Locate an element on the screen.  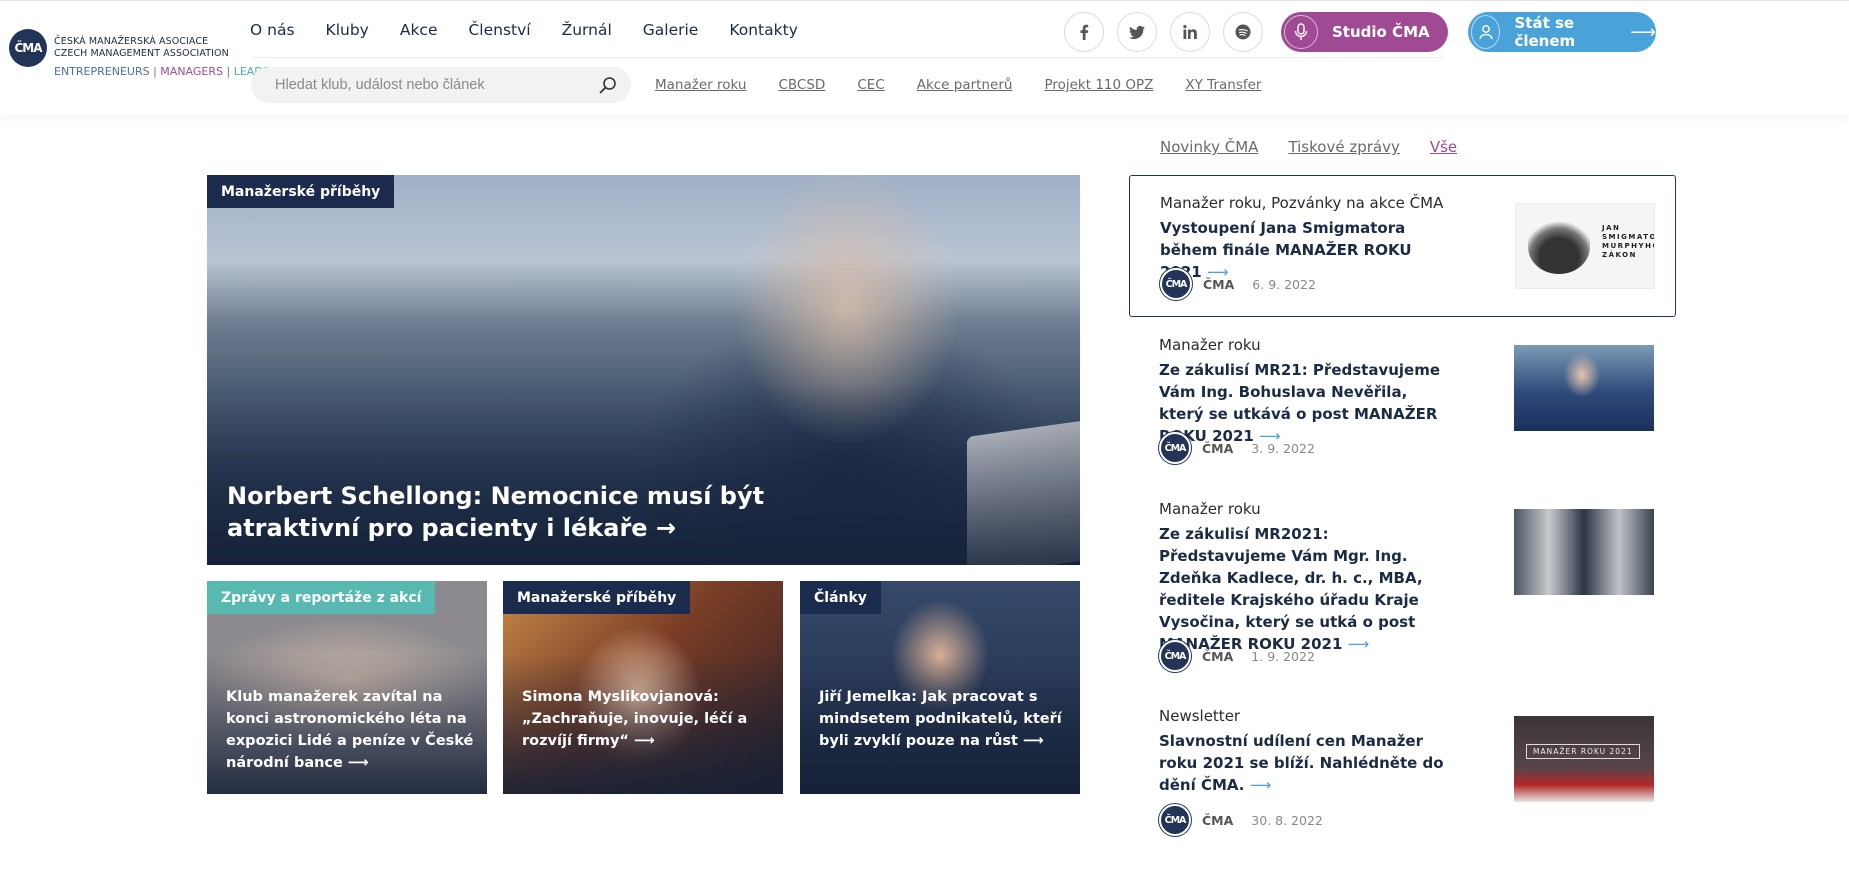
news-thumbnail: JAN SMIGMATOR MURPHYHO ZÁKON is located at coordinates (1585, 246).